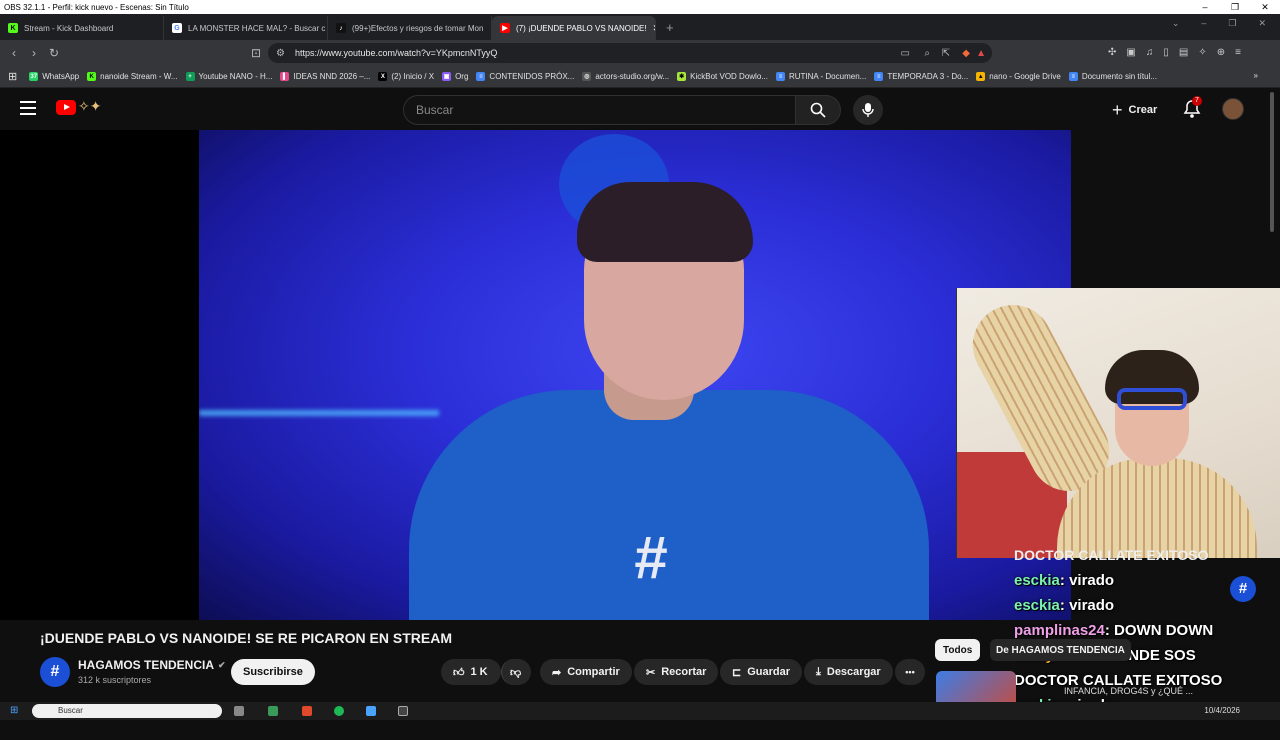 The image size is (1280, 740). I want to click on download-button: ⤓ Descargar, so click(848, 672).